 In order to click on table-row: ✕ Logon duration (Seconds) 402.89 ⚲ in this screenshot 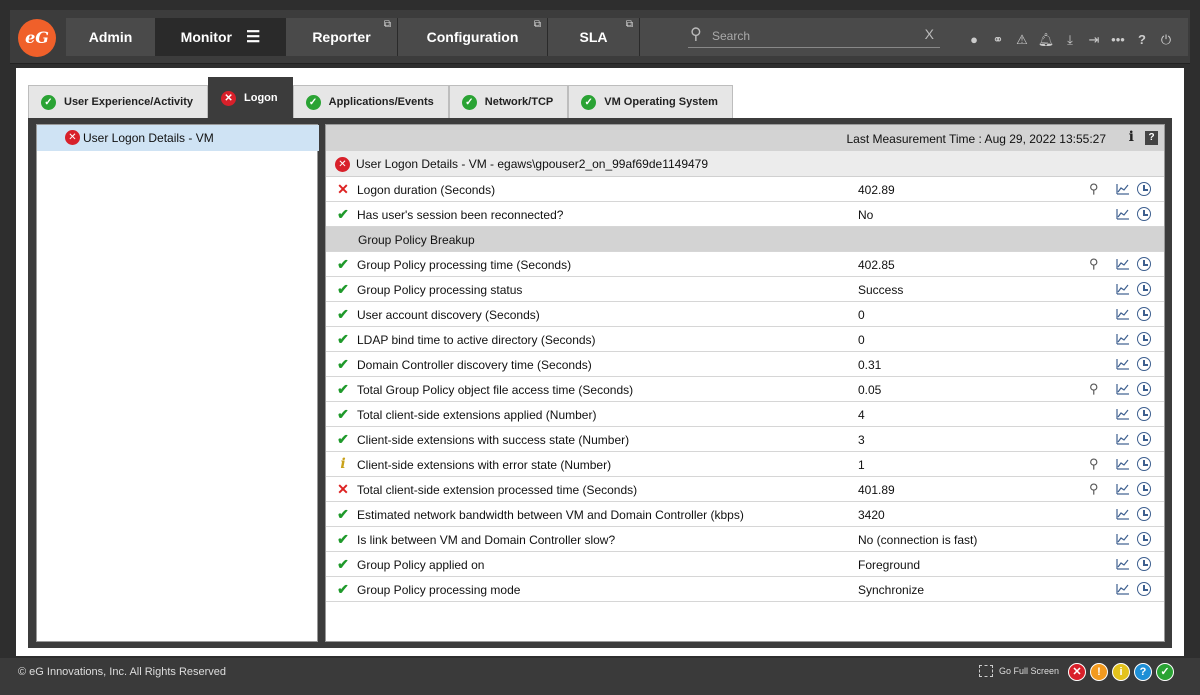, I will do `click(745, 189)`.